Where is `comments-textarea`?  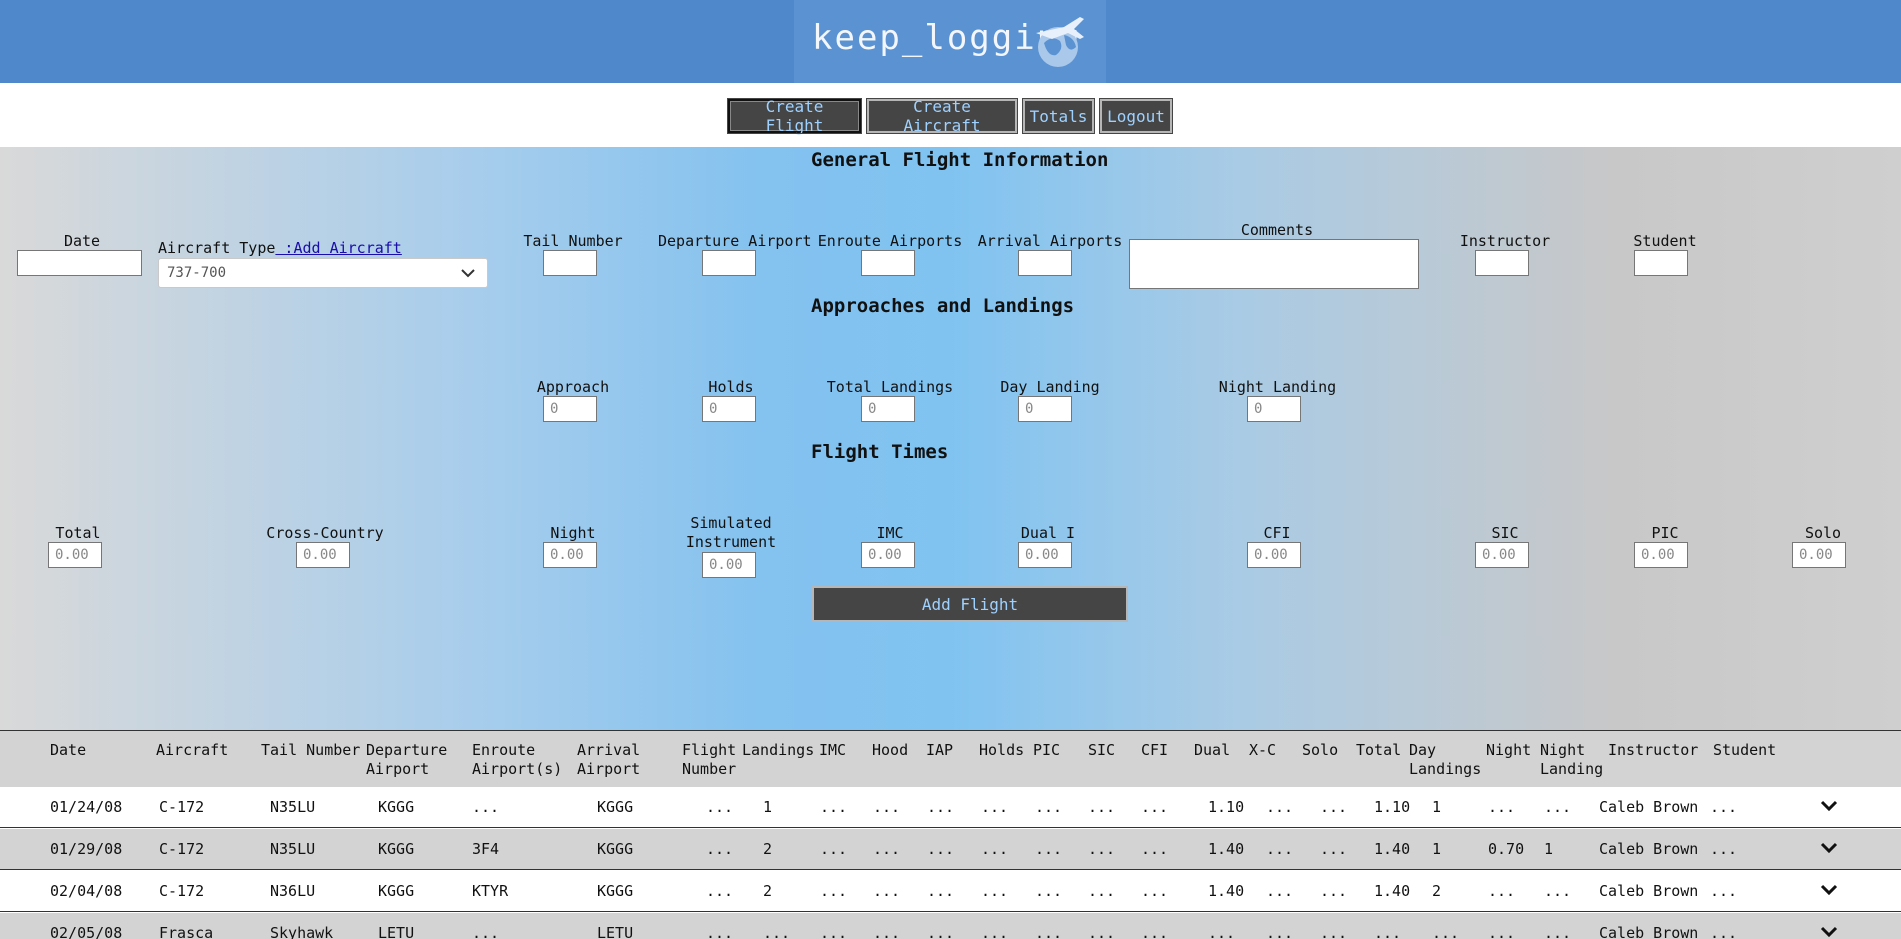 comments-textarea is located at coordinates (1274, 264).